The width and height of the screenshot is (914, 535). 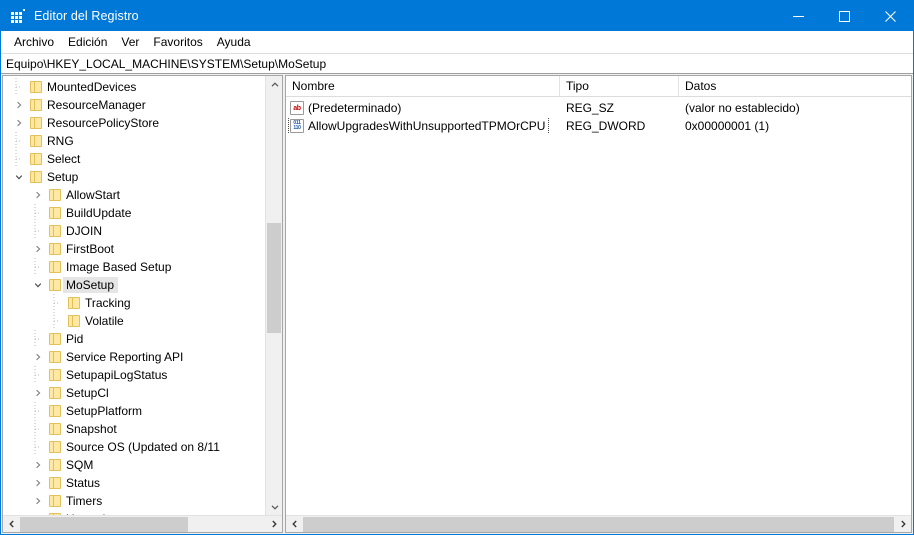 I want to click on column-header-nombre: Nombre, so click(x=423, y=86).